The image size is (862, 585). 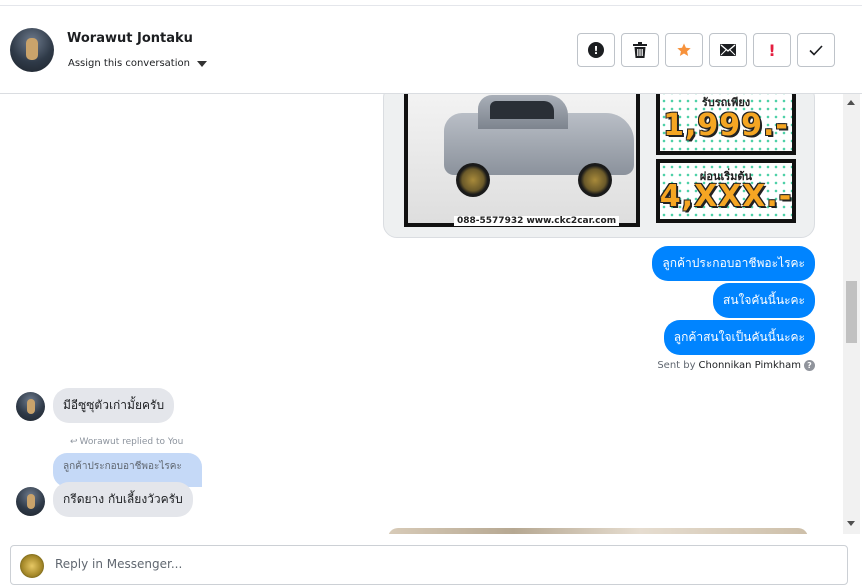 What do you see at coordinates (706, 50) in the screenshot?
I see `header-actions: ! !` at bounding box center [706, 50].